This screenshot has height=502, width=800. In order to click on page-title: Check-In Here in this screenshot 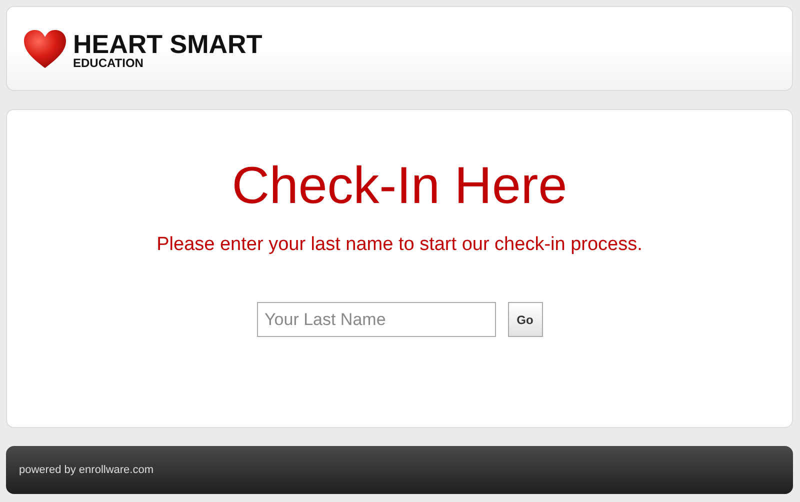, I will do `click(400, 186)`.